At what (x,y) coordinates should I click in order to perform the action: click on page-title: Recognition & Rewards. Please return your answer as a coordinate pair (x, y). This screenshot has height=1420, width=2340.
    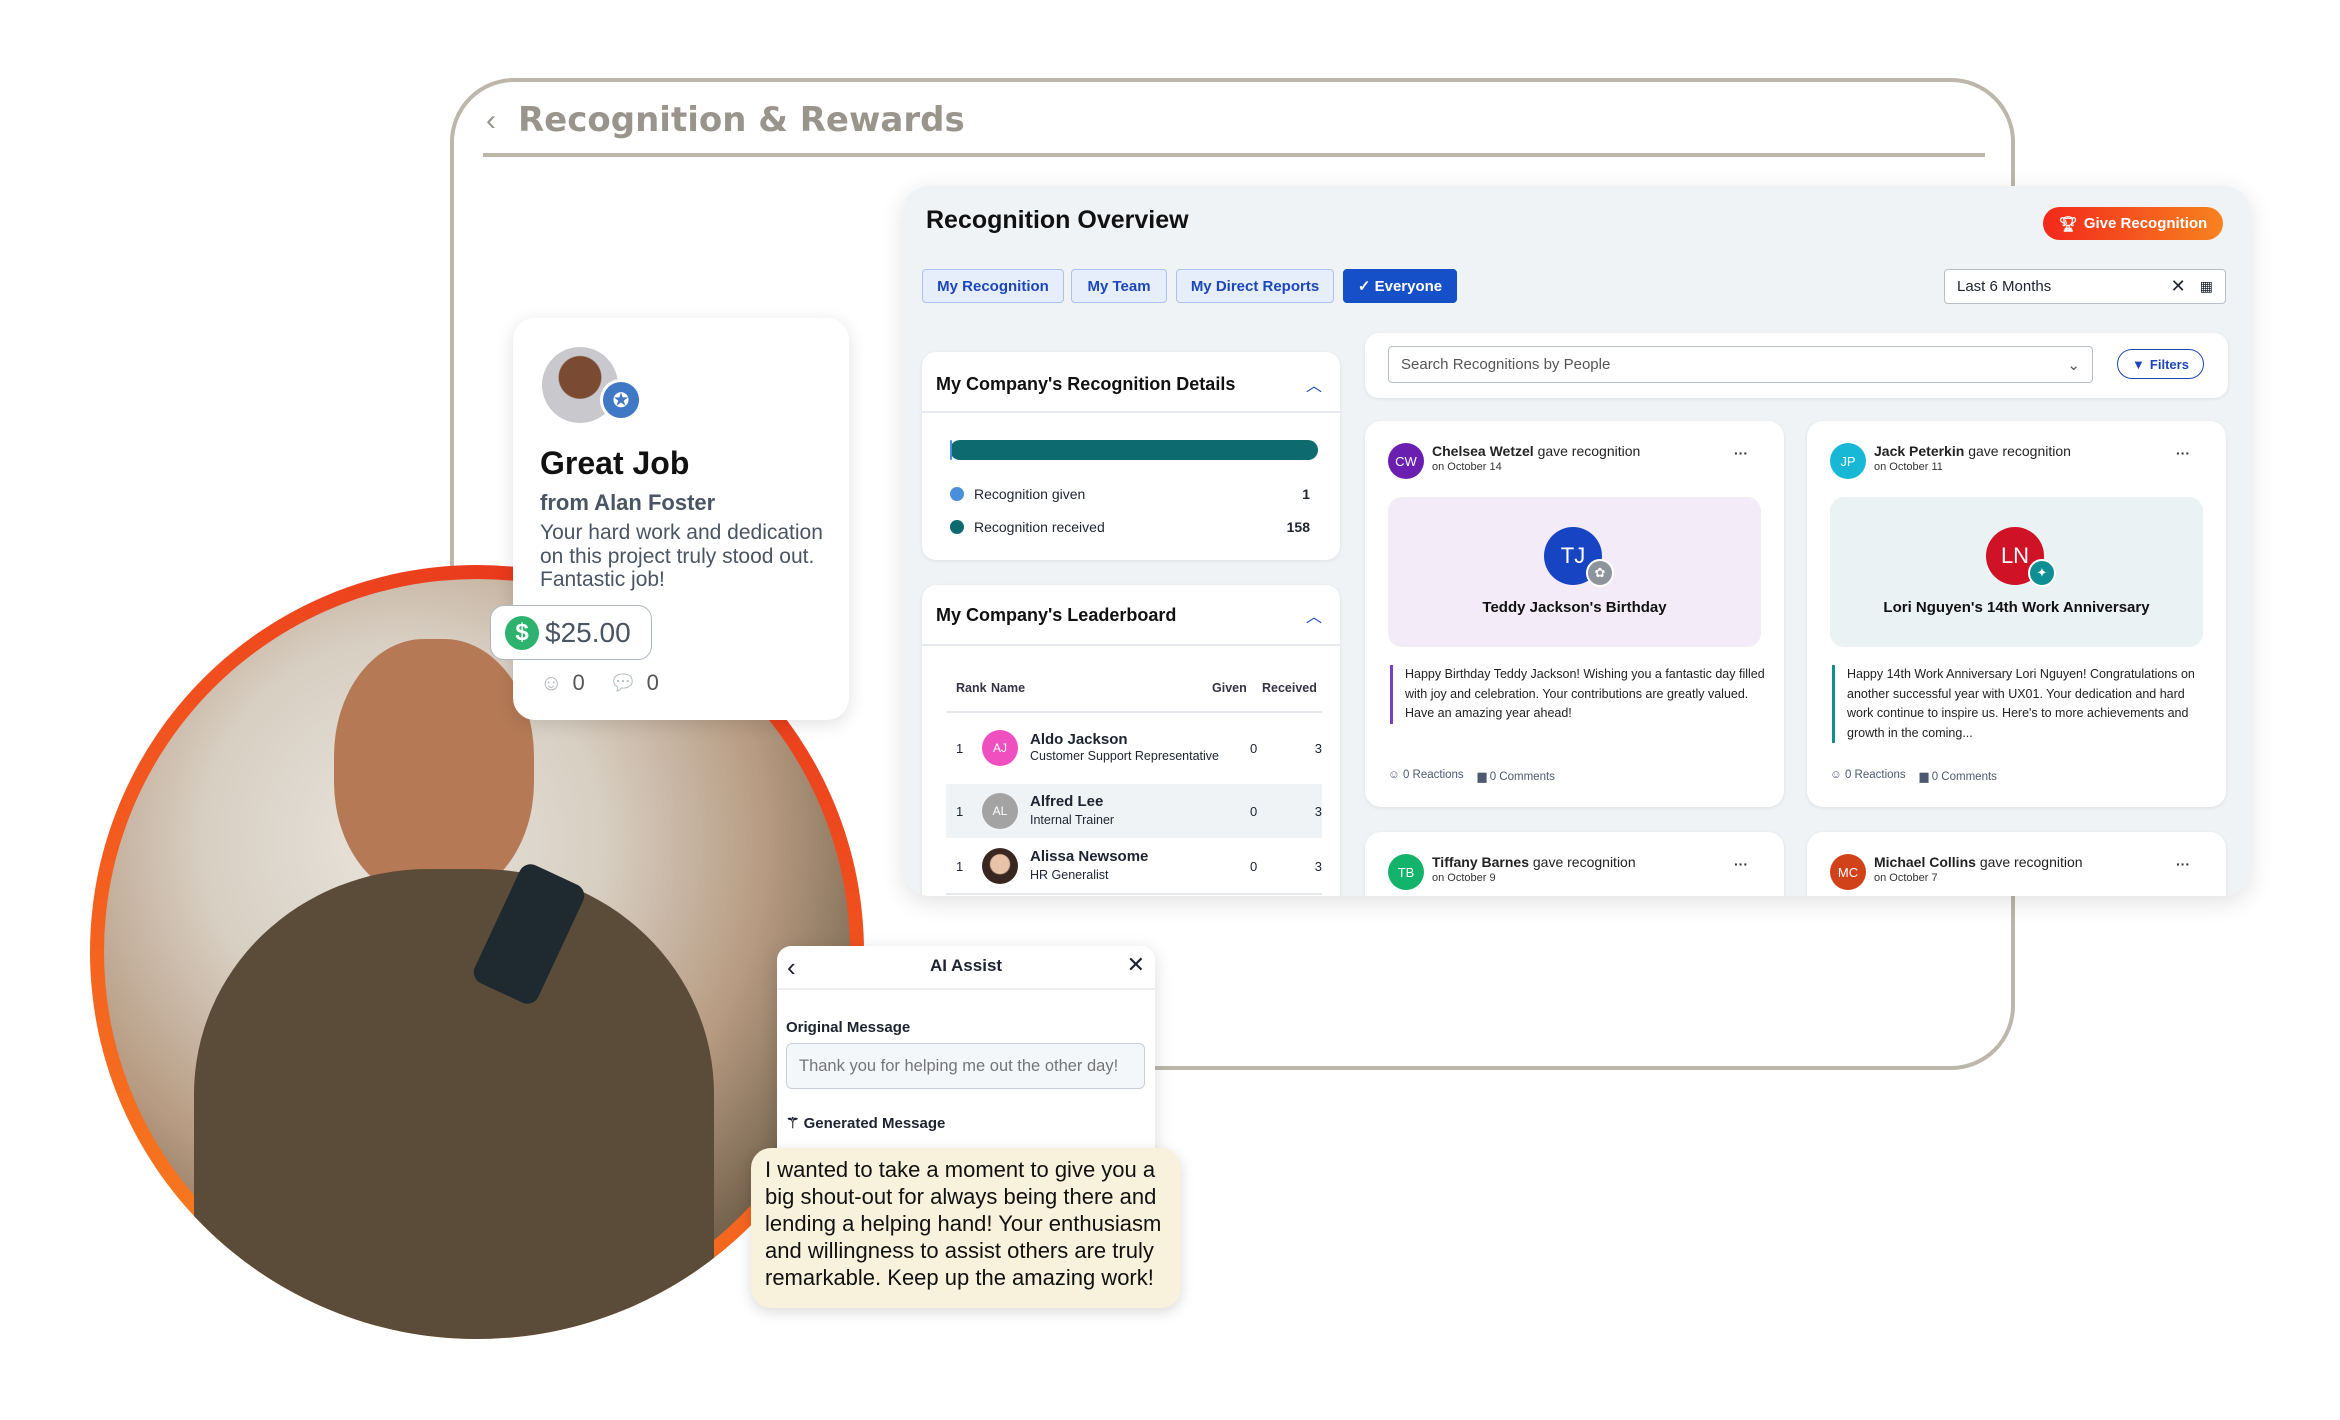
    Looking at the image, I should click on (741, 120).